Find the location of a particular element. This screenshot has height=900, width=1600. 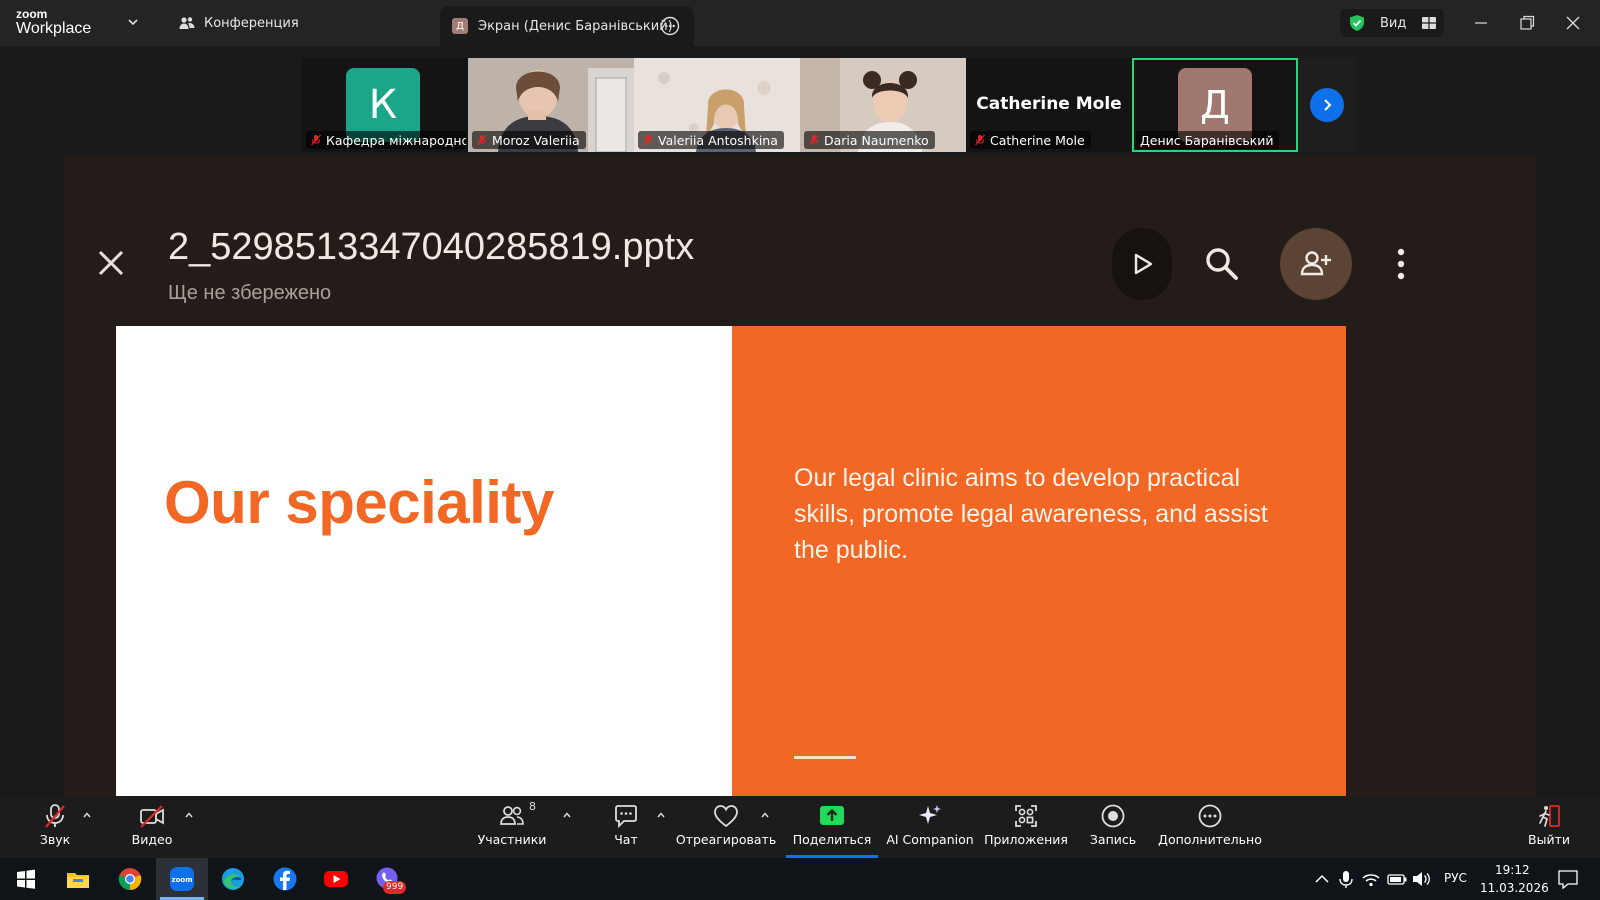

add-person-icon is located at coordinates (1315, 263).